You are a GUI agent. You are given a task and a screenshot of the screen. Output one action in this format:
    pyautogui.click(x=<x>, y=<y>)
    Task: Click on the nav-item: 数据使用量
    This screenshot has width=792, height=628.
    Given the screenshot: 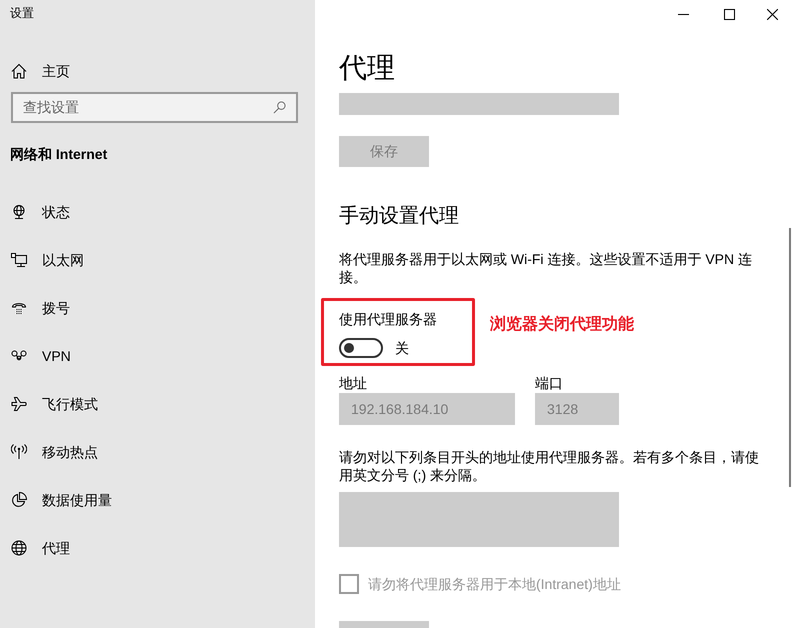 What is the action you would take?
    pyautogui.click(x=61, y=500)
    